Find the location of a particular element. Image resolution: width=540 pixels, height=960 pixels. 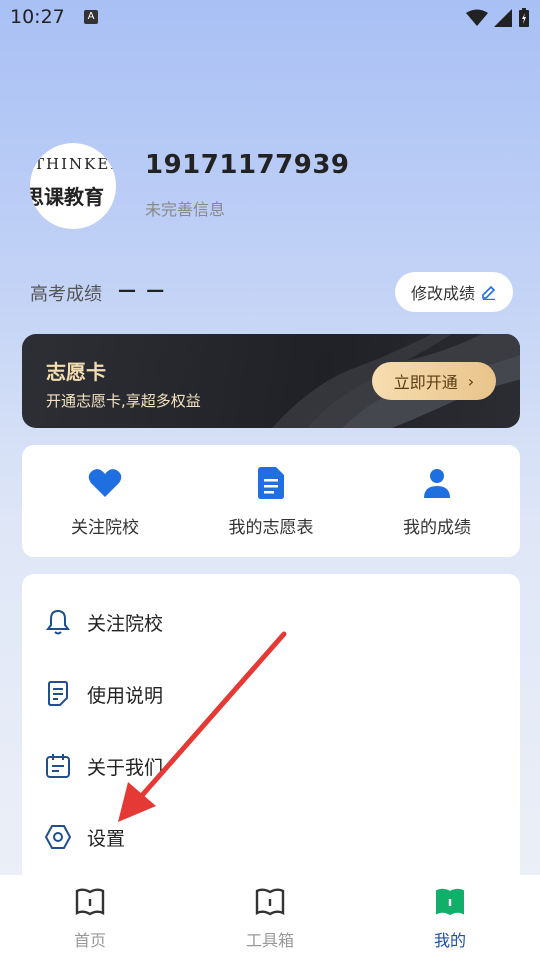

pencil-icon is located at coordinates (489, 292).